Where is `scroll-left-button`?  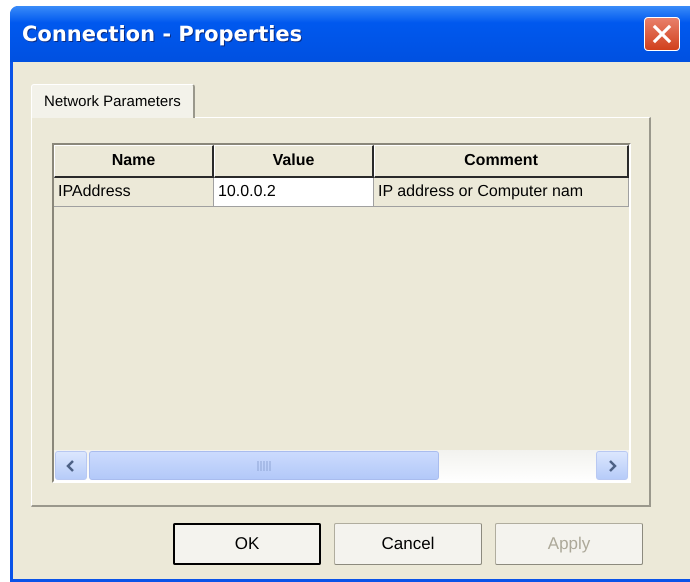
scroll-left-button is located at coordinates (71, 465).